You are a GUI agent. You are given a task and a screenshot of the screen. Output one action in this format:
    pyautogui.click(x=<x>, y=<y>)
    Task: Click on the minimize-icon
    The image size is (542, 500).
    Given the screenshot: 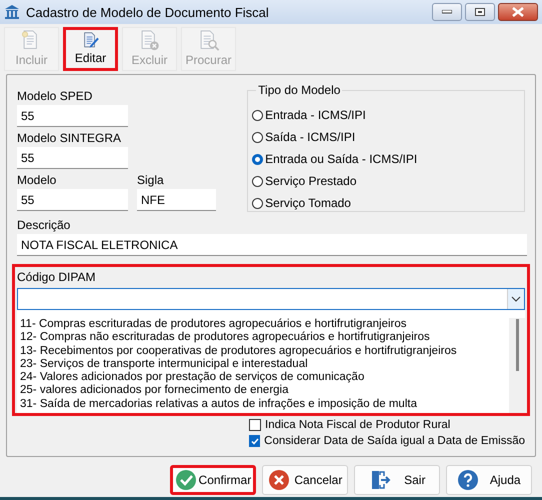 What is the action you would take?
    pyautogui.click(x=447, y=12)
    